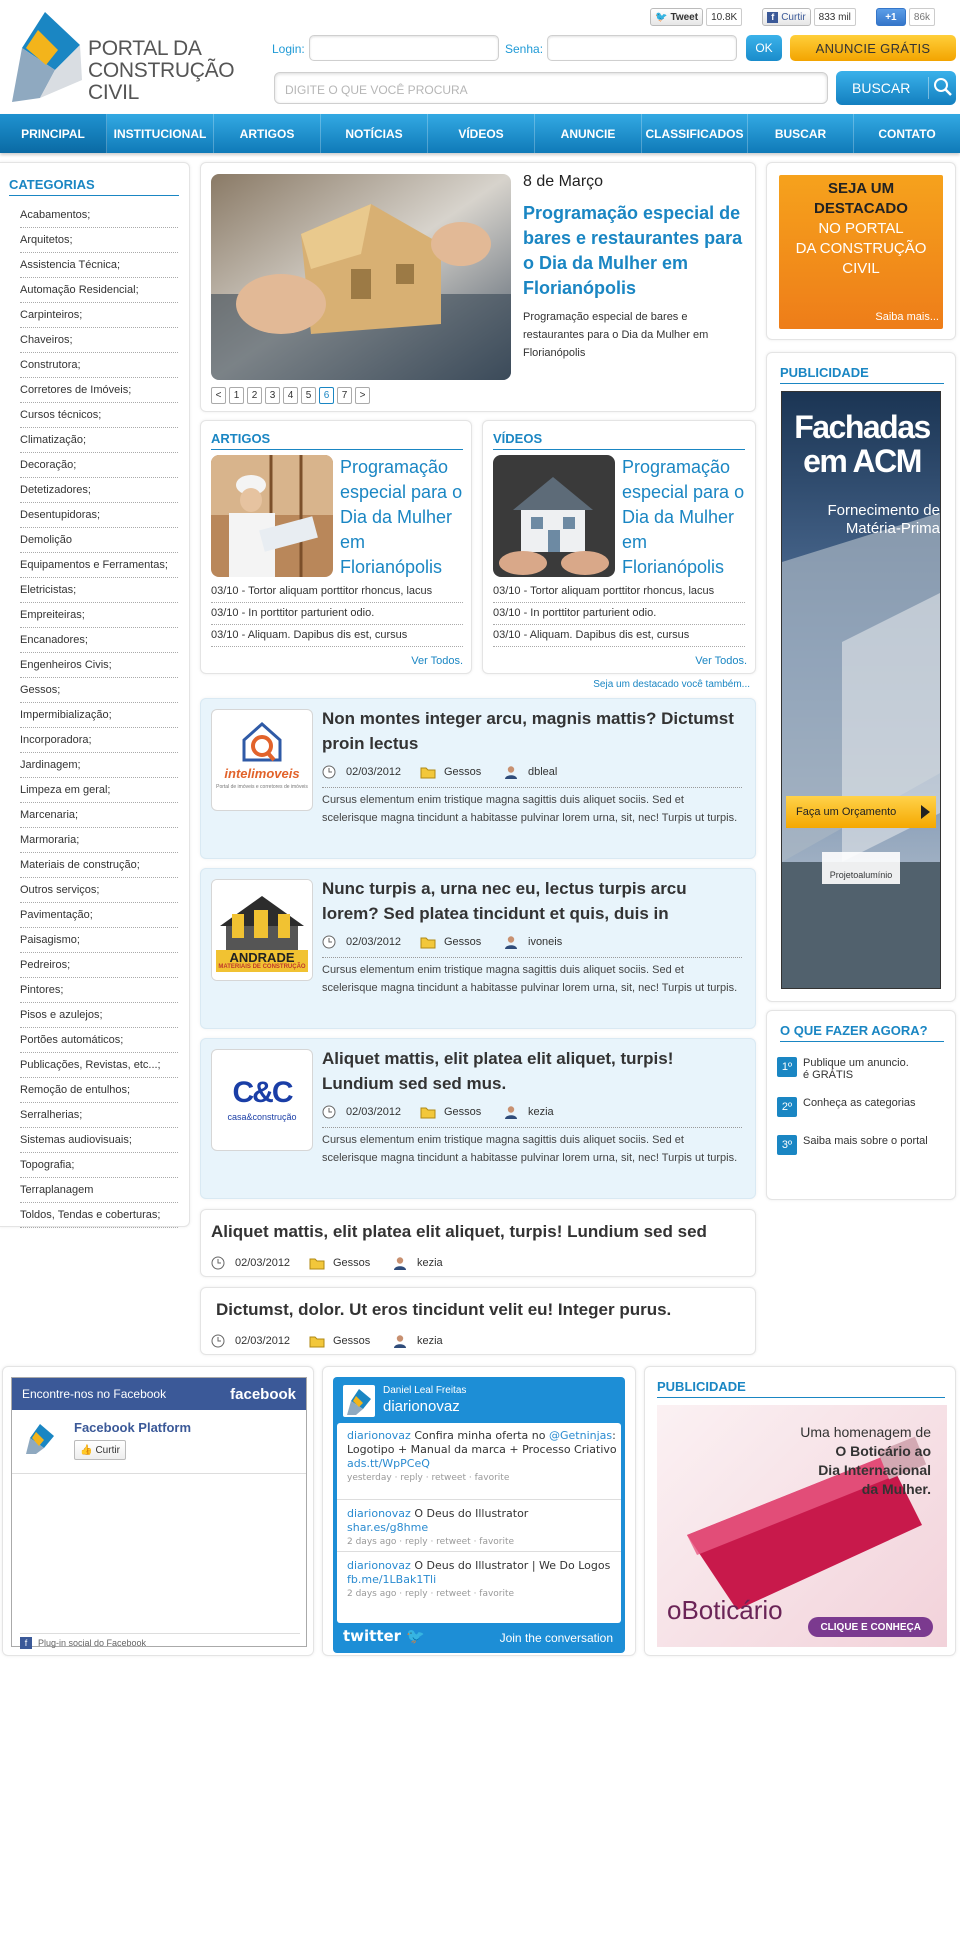  I want to click on password-input, so click(642, 48).